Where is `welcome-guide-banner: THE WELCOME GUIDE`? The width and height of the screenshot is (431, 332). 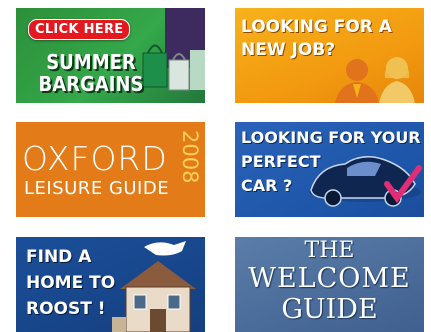
welcome-guide-banner: THE WELCOME GUIDE is located at coordinates (329, 284).